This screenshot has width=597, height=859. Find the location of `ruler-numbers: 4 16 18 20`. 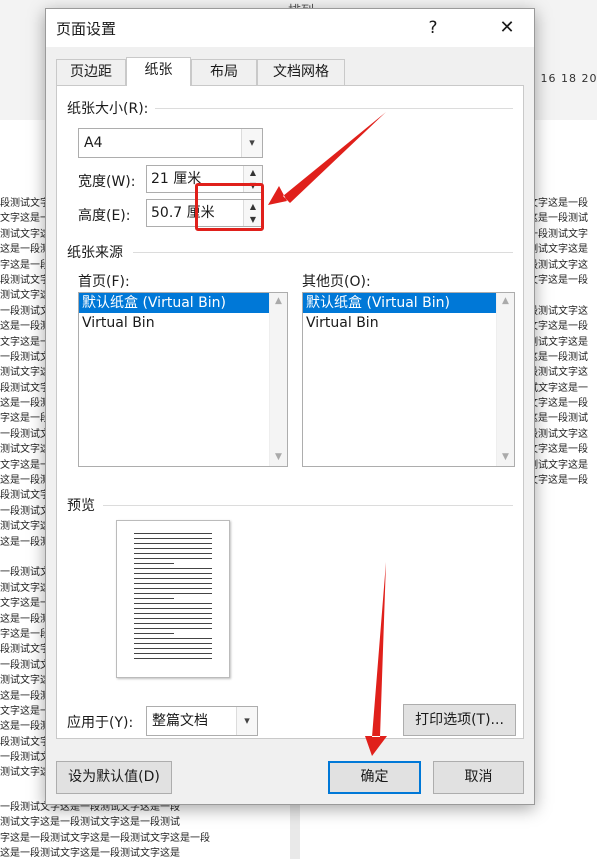

ruler-numbers: 4 16 18 20 is located at coordinates (562, 78).